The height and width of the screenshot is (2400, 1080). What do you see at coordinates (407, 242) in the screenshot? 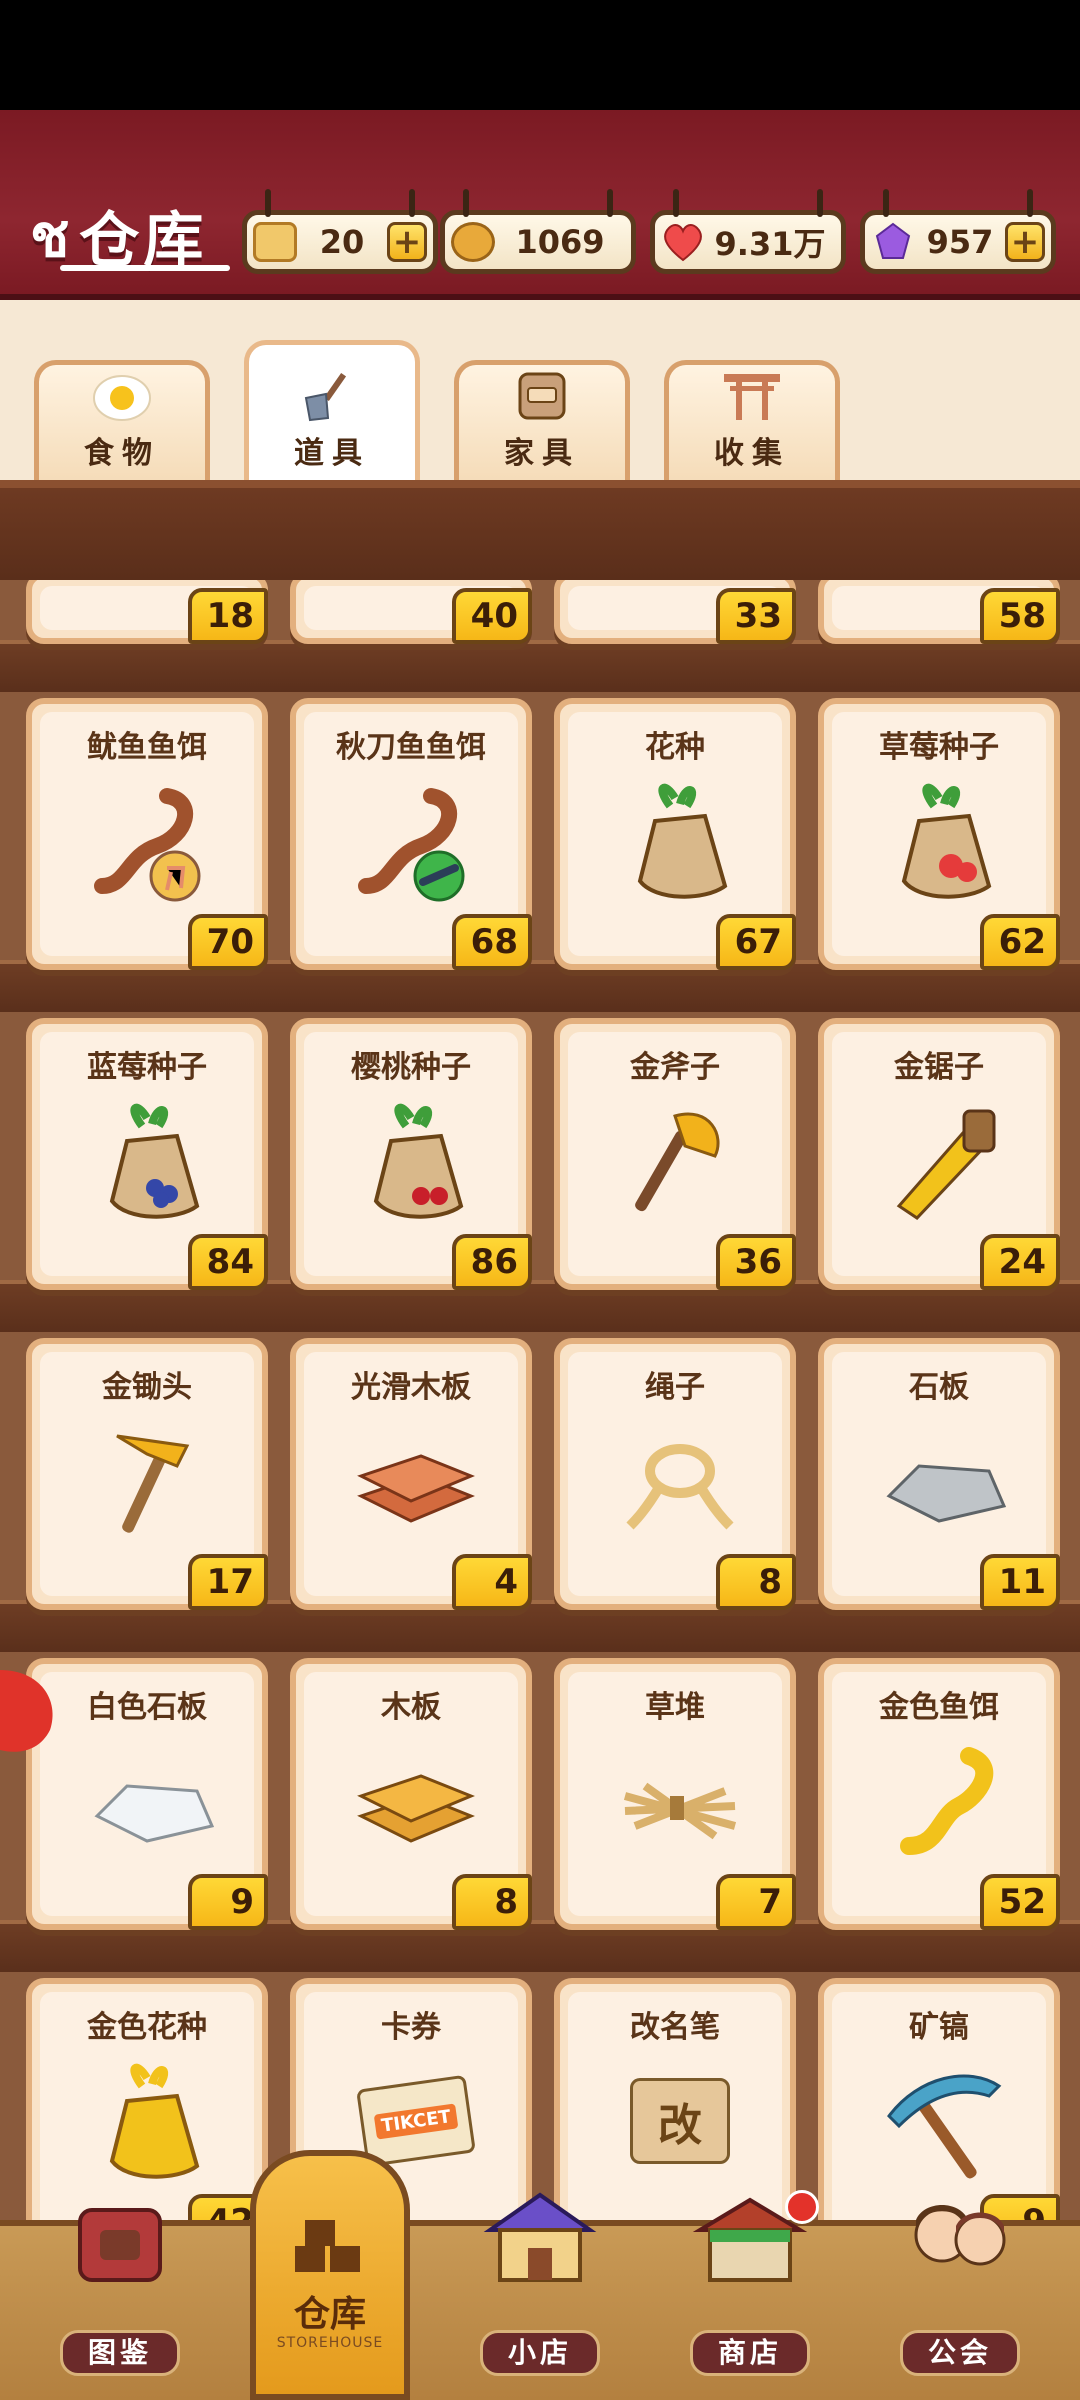
I see `add-ticket-button: +` at bounding box center [407, 242].